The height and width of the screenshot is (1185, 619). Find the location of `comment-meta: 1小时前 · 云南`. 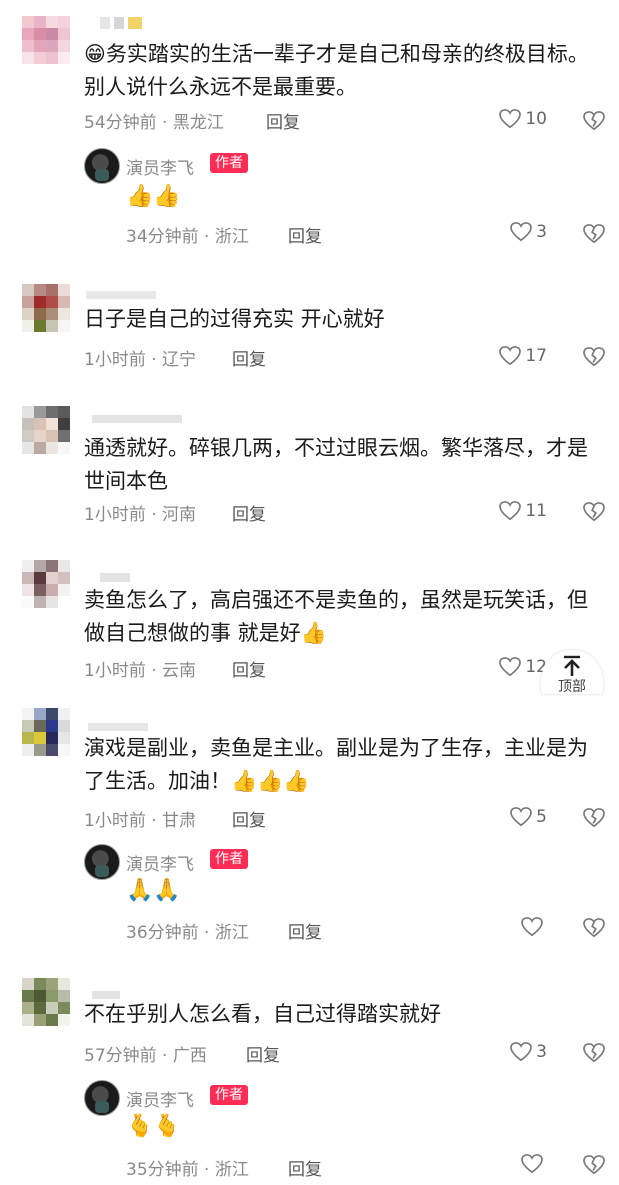

comment-meta: 1小时前 · 云南 is located at coordinates (140, 671).